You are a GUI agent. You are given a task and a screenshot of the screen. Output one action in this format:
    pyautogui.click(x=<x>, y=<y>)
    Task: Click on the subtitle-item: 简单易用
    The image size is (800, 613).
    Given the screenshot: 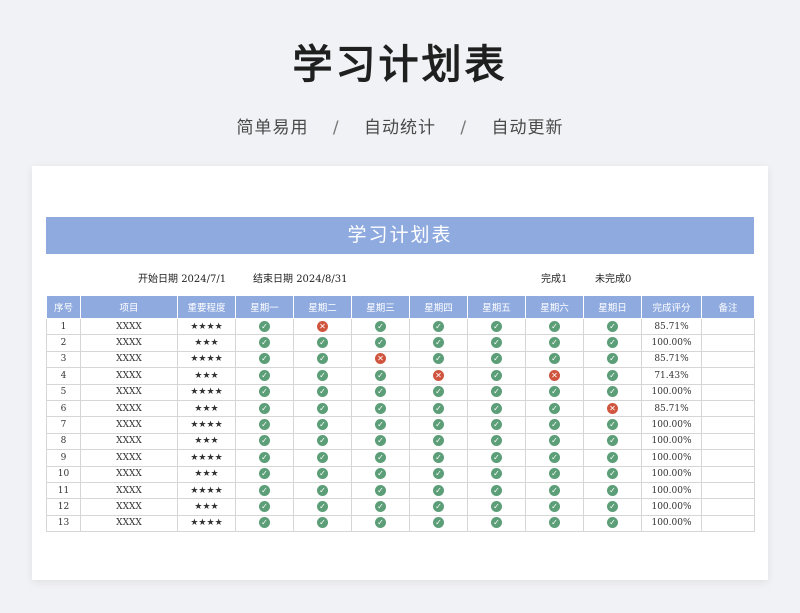 What is the action you would take?
    pyautogui.click(x=272, y=128)
    